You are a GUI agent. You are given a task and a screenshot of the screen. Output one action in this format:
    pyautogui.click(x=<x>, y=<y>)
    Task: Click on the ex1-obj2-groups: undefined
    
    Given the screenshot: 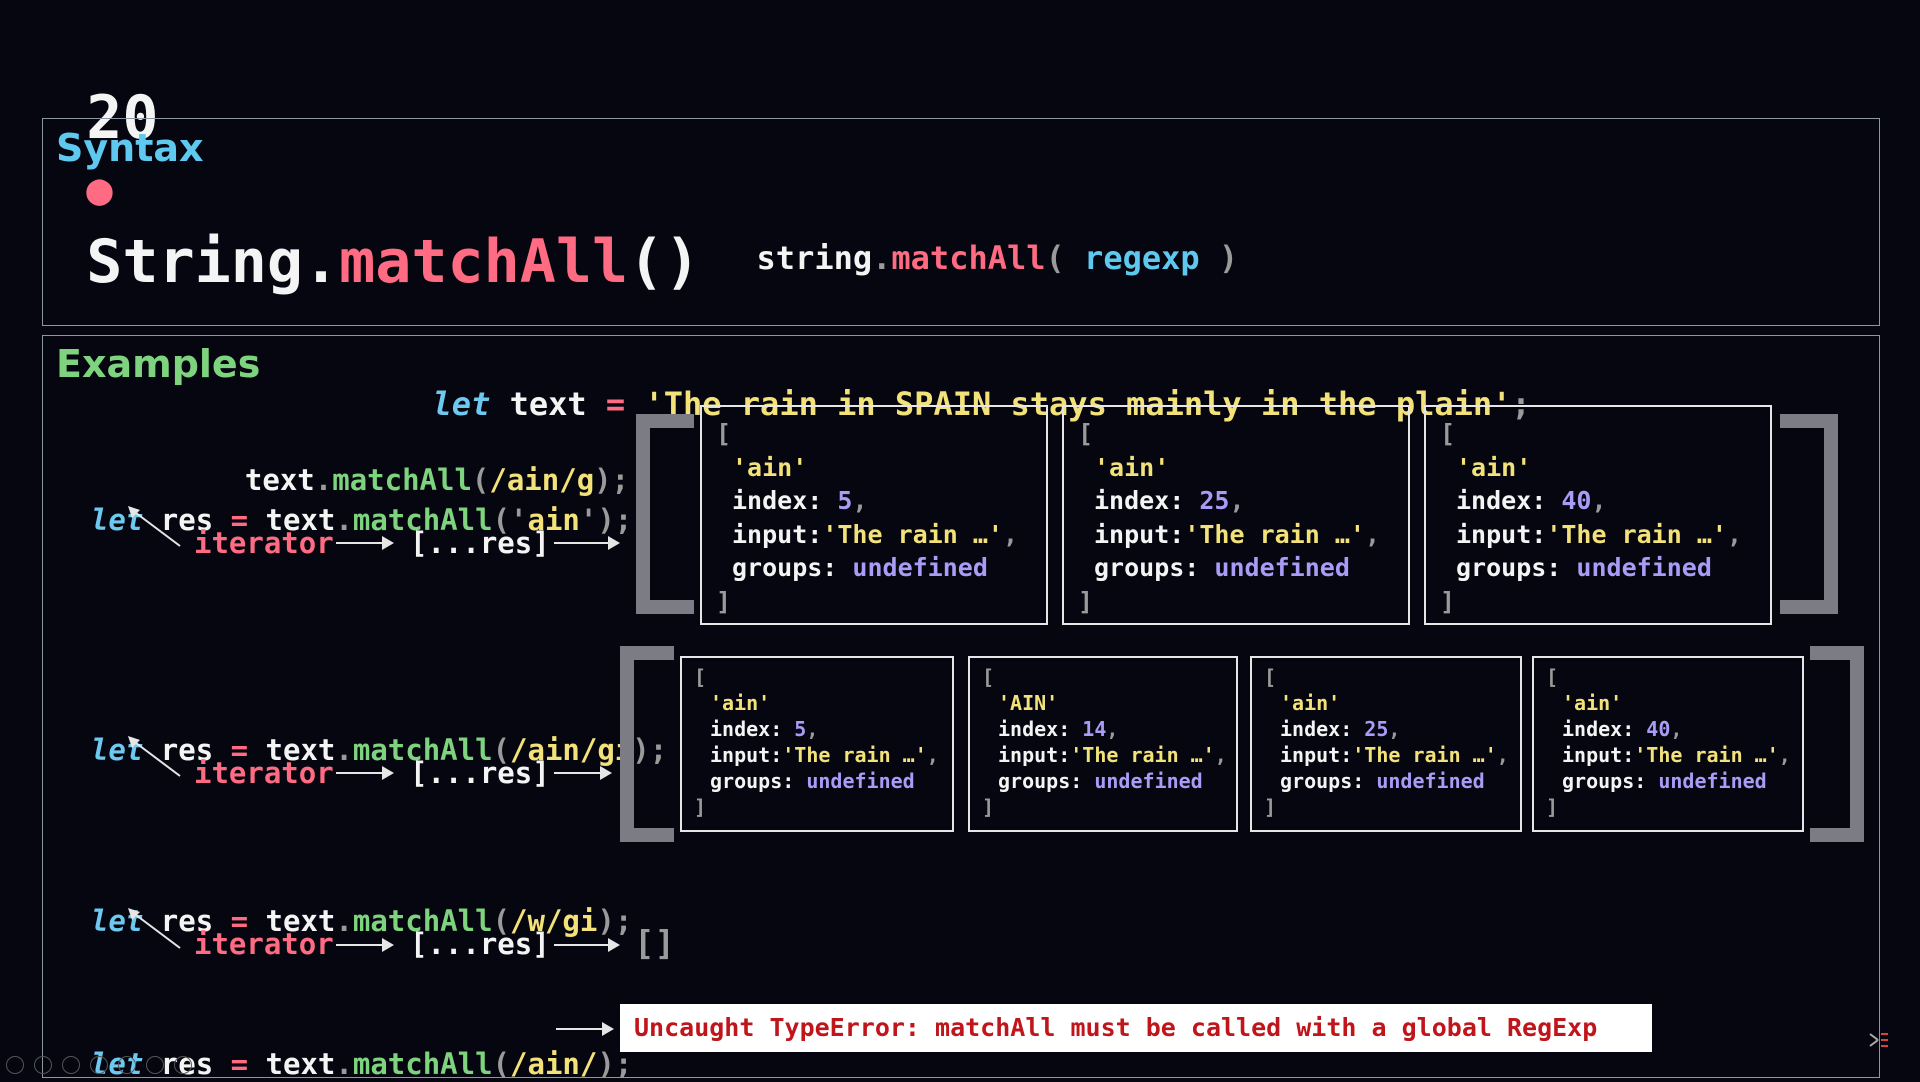 What is the action you would take?
    pyautogui.click(x=1644, y=567)
    